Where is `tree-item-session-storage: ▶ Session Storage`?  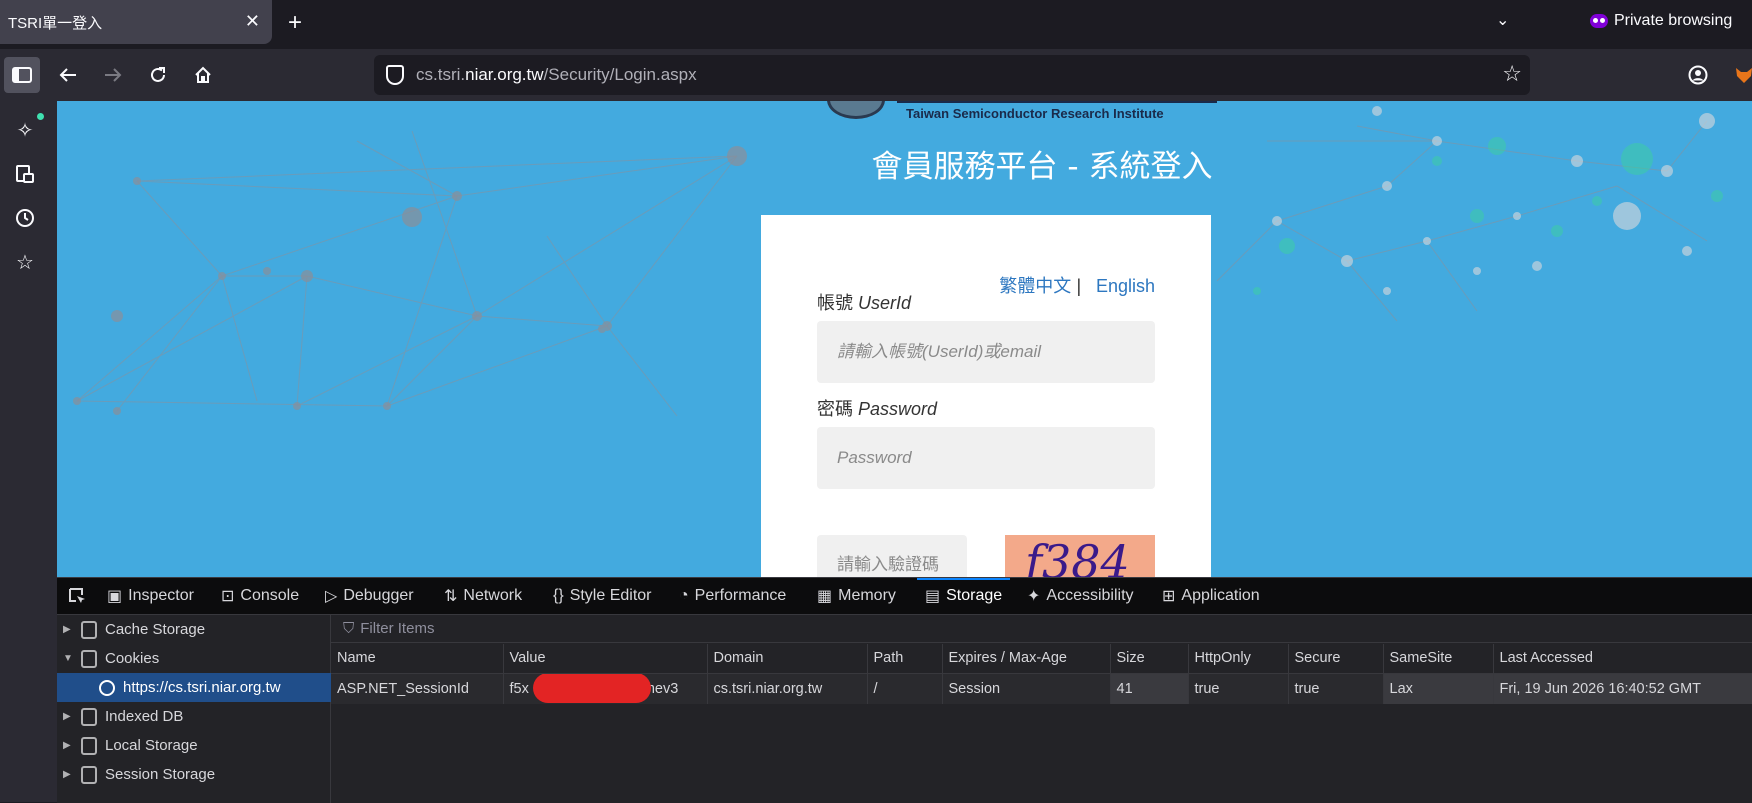 tree-item-session-storage: ▶ Session Storage is located at coordinates (194, 774).